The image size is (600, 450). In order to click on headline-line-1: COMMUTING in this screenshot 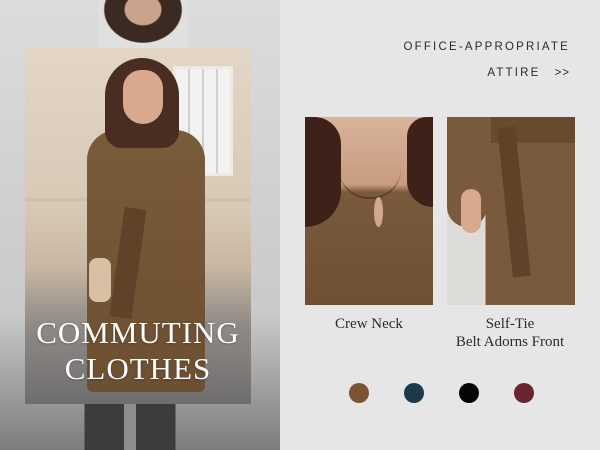, I will do `click(138, 332)`.